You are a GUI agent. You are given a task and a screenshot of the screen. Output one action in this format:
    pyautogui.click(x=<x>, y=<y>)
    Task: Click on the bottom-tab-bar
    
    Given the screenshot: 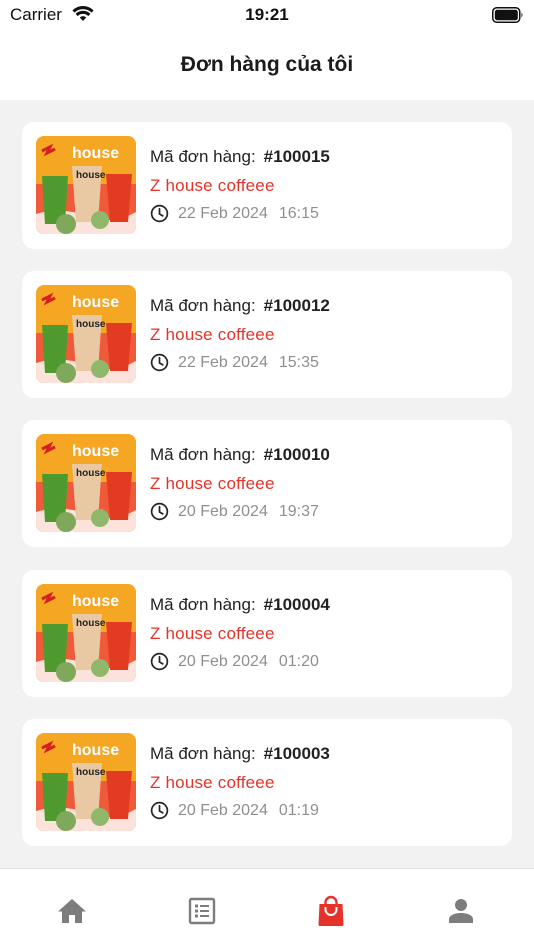 What is the action you would take?
    pyautogui.click(x=267, y=909)
    